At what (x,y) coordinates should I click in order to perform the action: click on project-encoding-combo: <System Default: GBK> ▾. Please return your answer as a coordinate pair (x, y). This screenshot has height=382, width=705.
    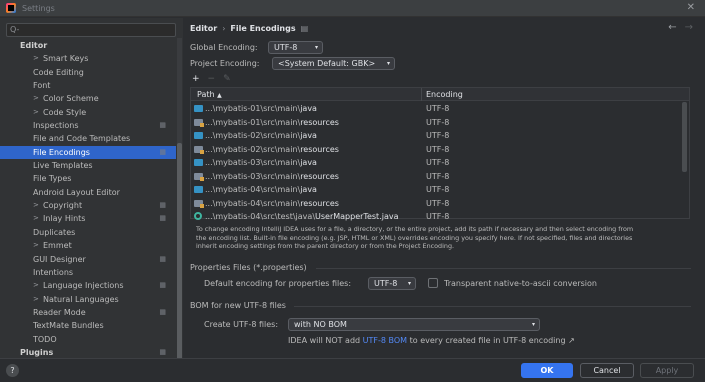
    Looking at the image, I should click on (333, 63).